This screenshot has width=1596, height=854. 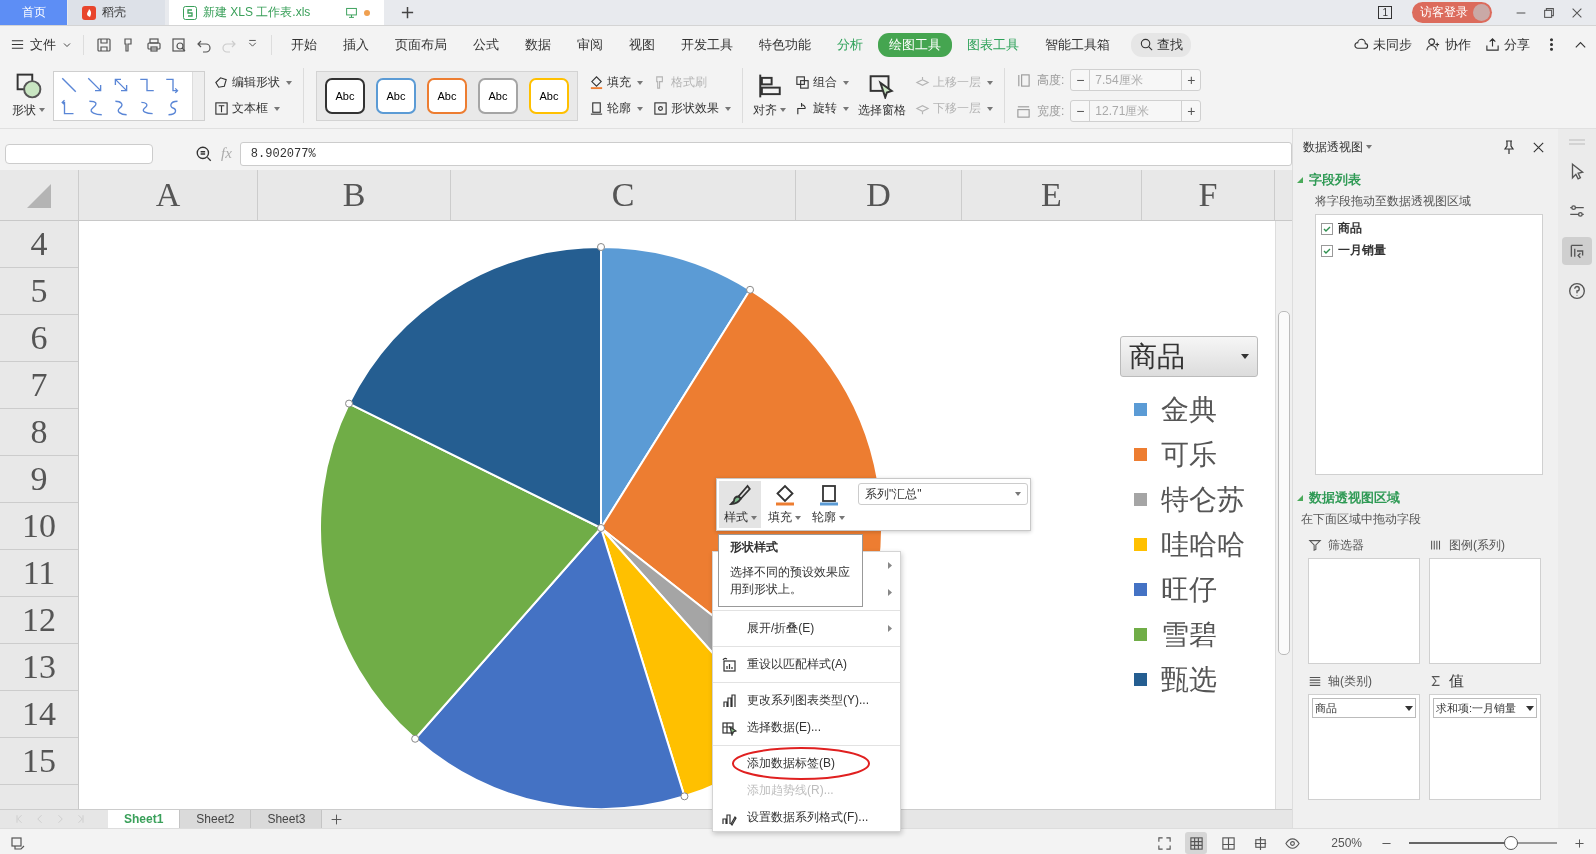 I want to click on field-label: 宽度:, so click(x=1051, y=111).